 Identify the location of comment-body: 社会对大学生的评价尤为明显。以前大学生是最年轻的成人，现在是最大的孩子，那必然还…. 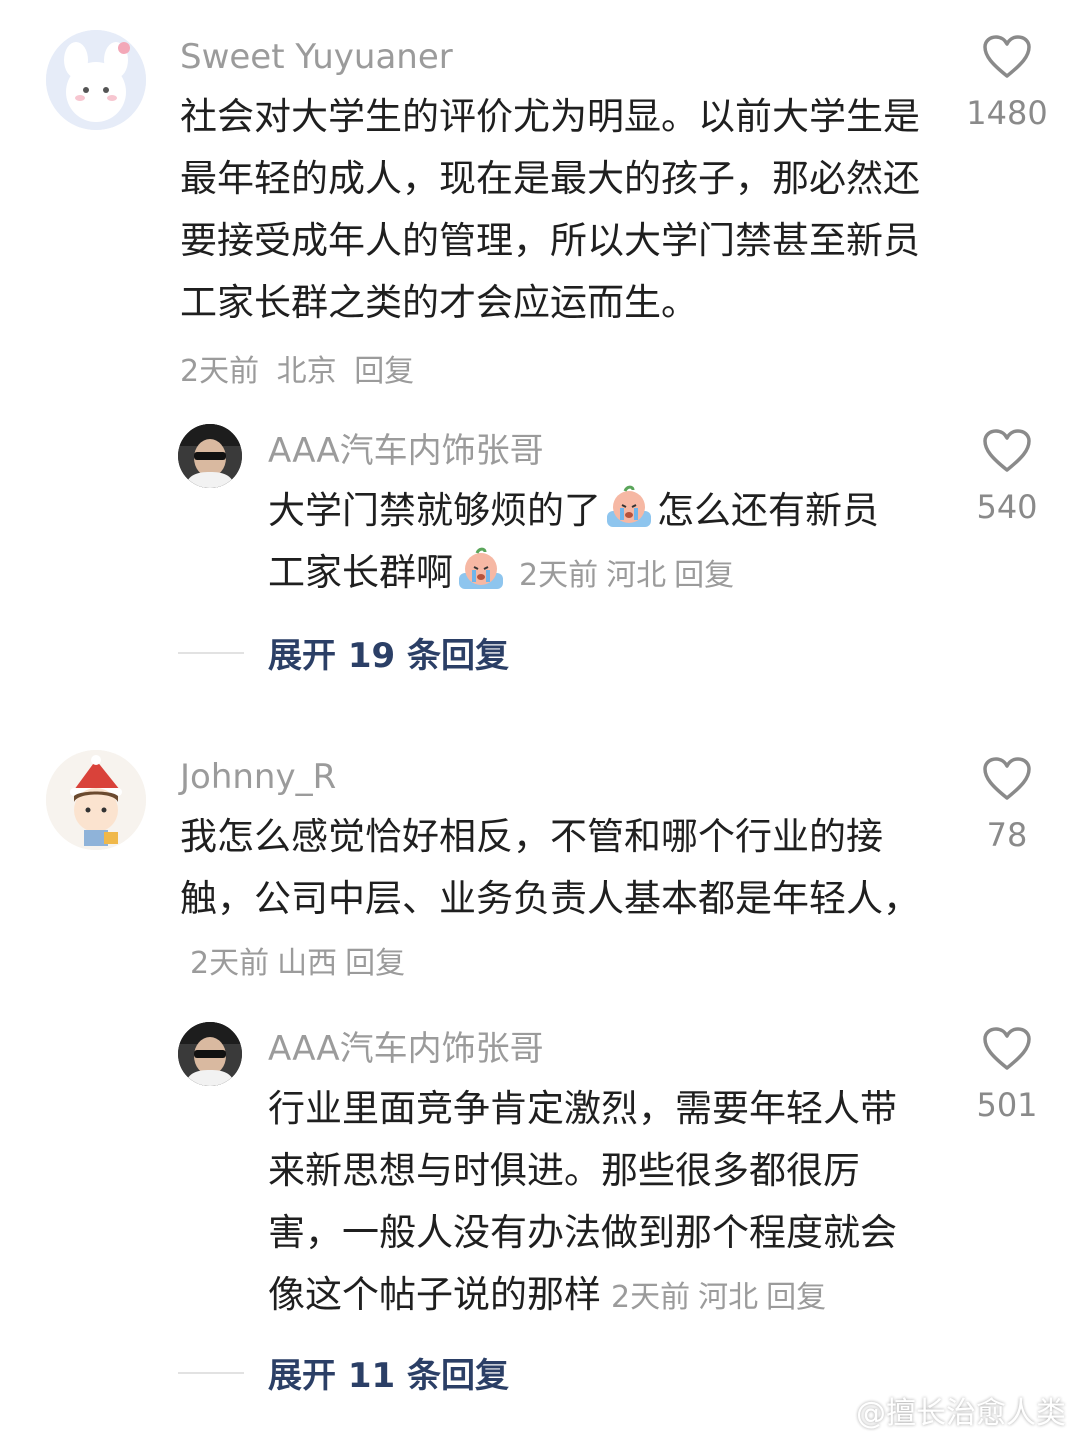
(550, 209).